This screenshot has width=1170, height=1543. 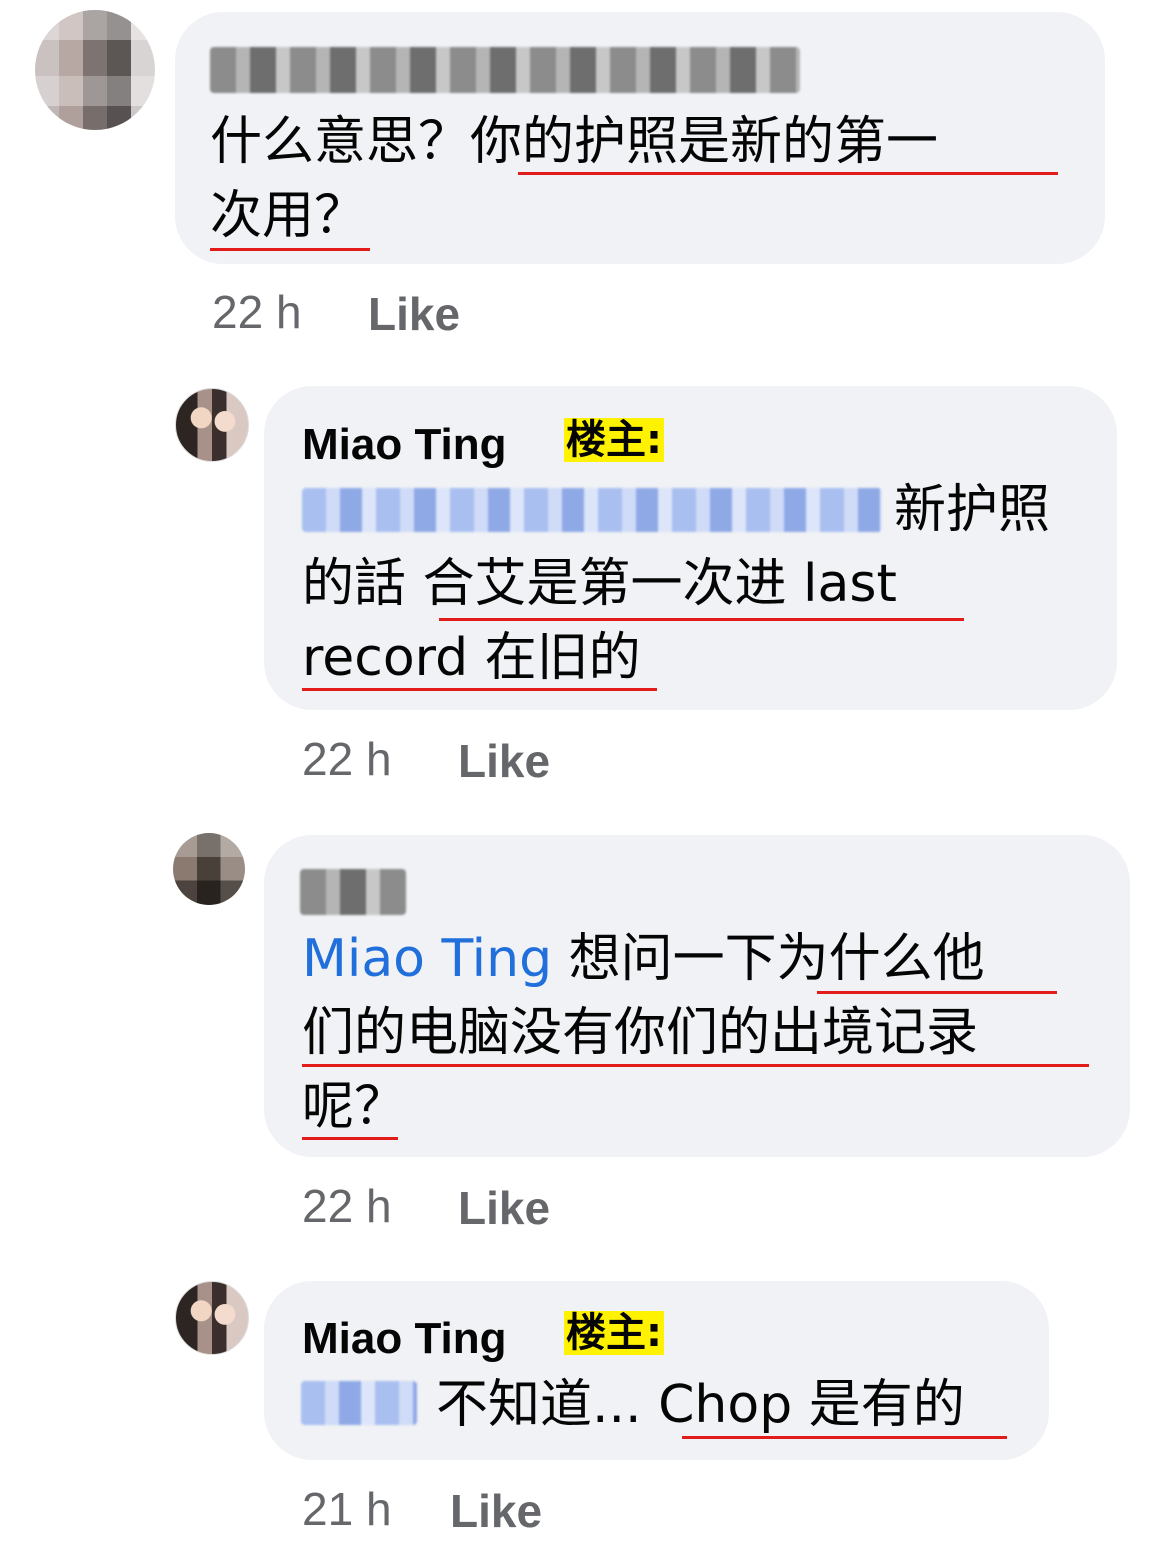 What do you see at coordinates (640, 1033) in the screenshot?
I see `comment-text-line: 们的电脑没有你们的出境记录` at bounding box center [640, 1033].